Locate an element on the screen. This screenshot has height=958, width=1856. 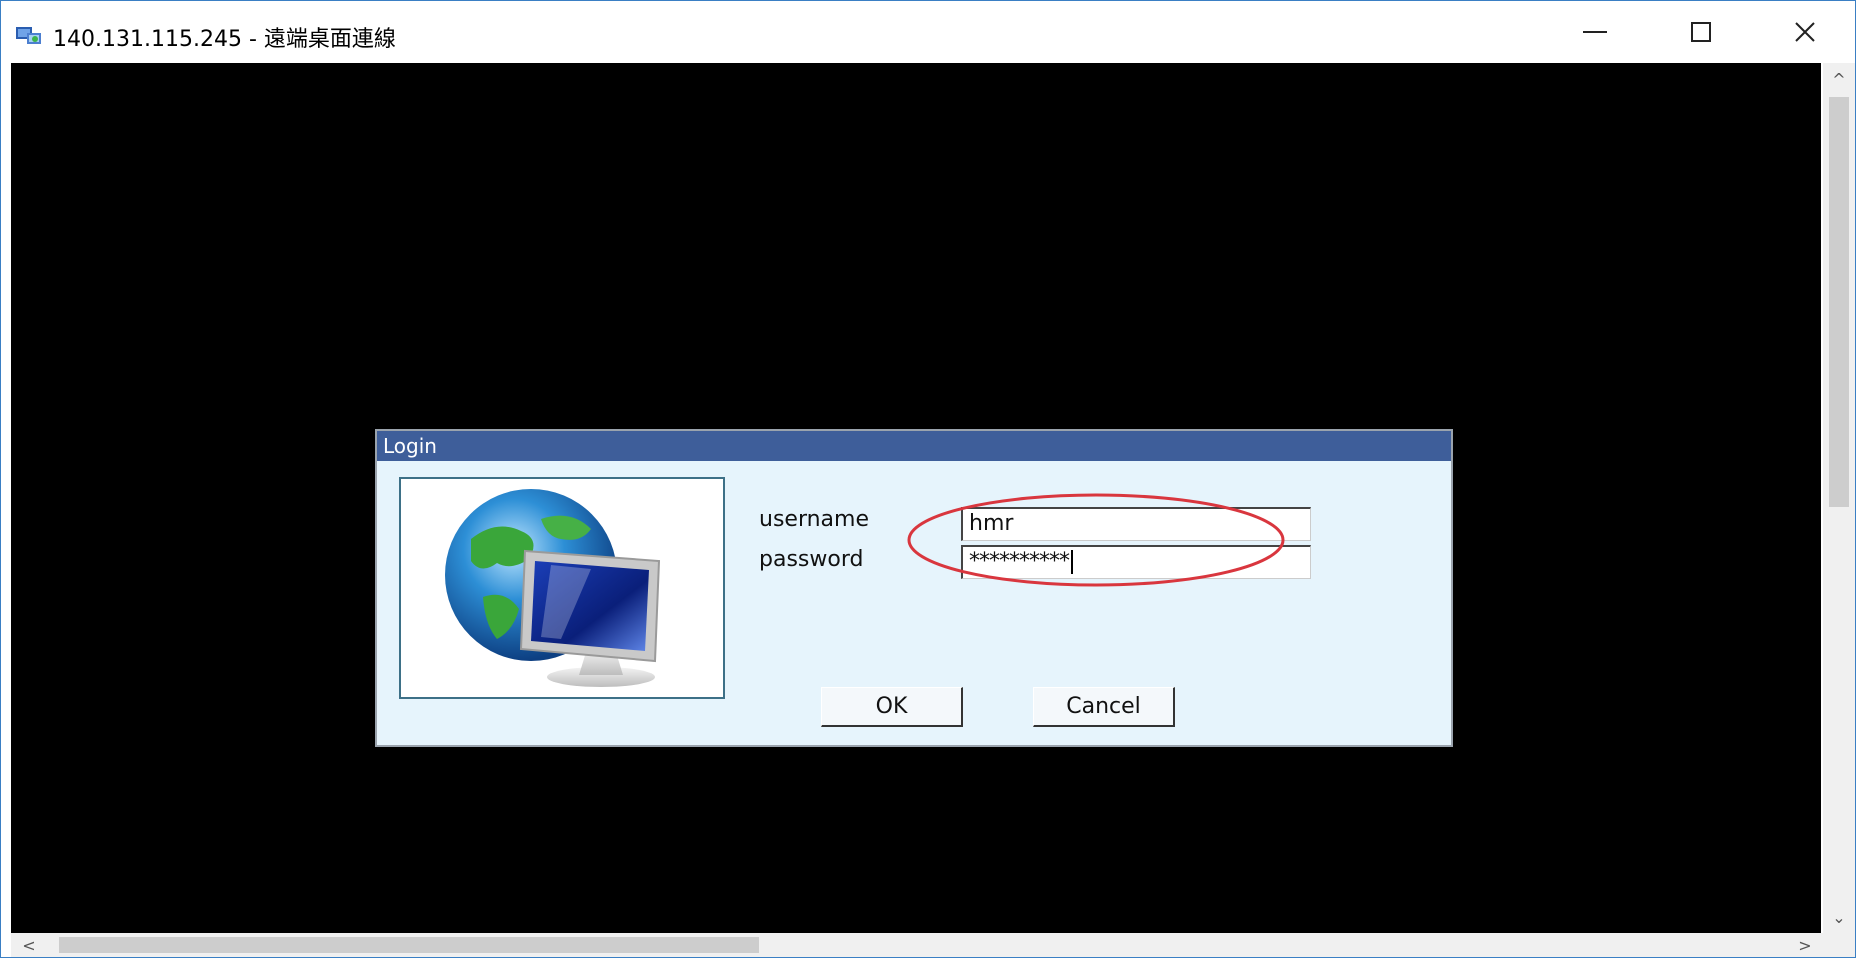
globe-monitor-icon is located at coordinates (553, 588).